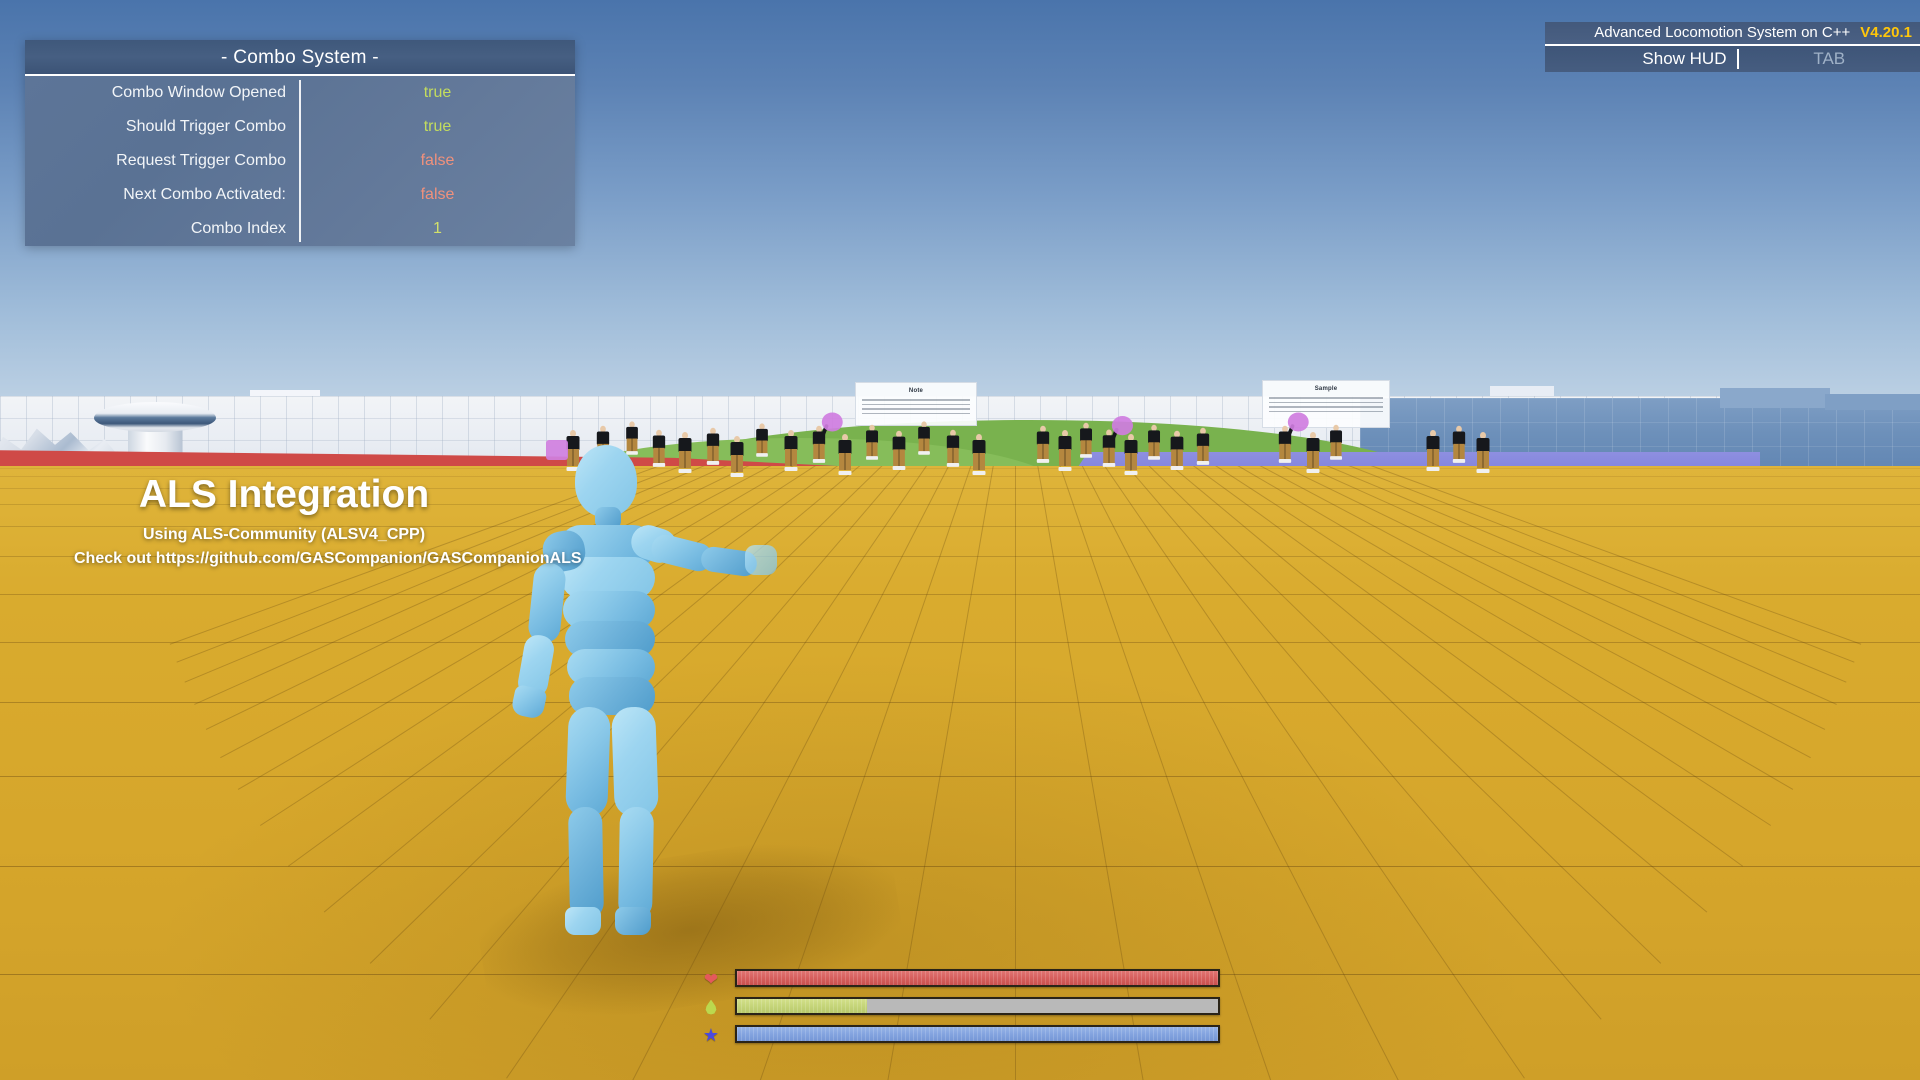 Image resolution: width=1920 pixels, height=1080 pixels. I want to click on als-product-label: Advanced Locomotion System on C++, so click(1722, 32).